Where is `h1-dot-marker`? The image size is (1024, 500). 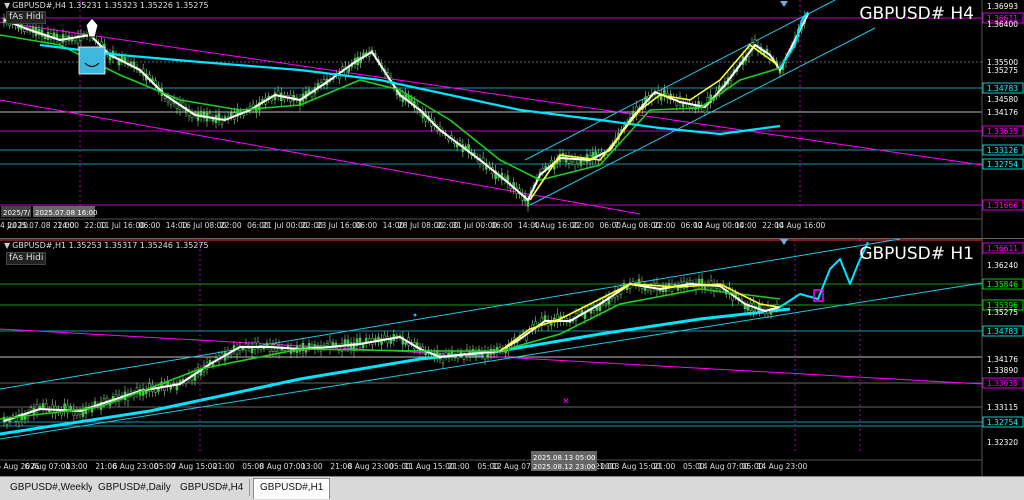 h1-dot-marker is located at coordinates (415, 315).